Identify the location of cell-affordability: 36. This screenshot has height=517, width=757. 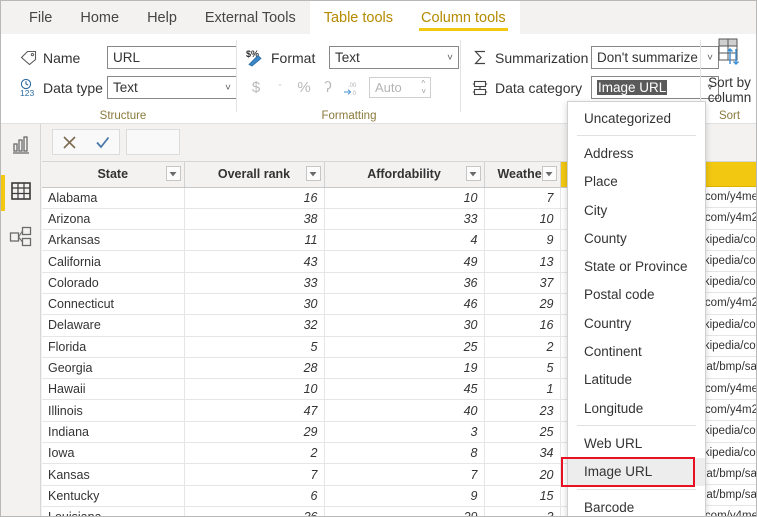
(404, 283).